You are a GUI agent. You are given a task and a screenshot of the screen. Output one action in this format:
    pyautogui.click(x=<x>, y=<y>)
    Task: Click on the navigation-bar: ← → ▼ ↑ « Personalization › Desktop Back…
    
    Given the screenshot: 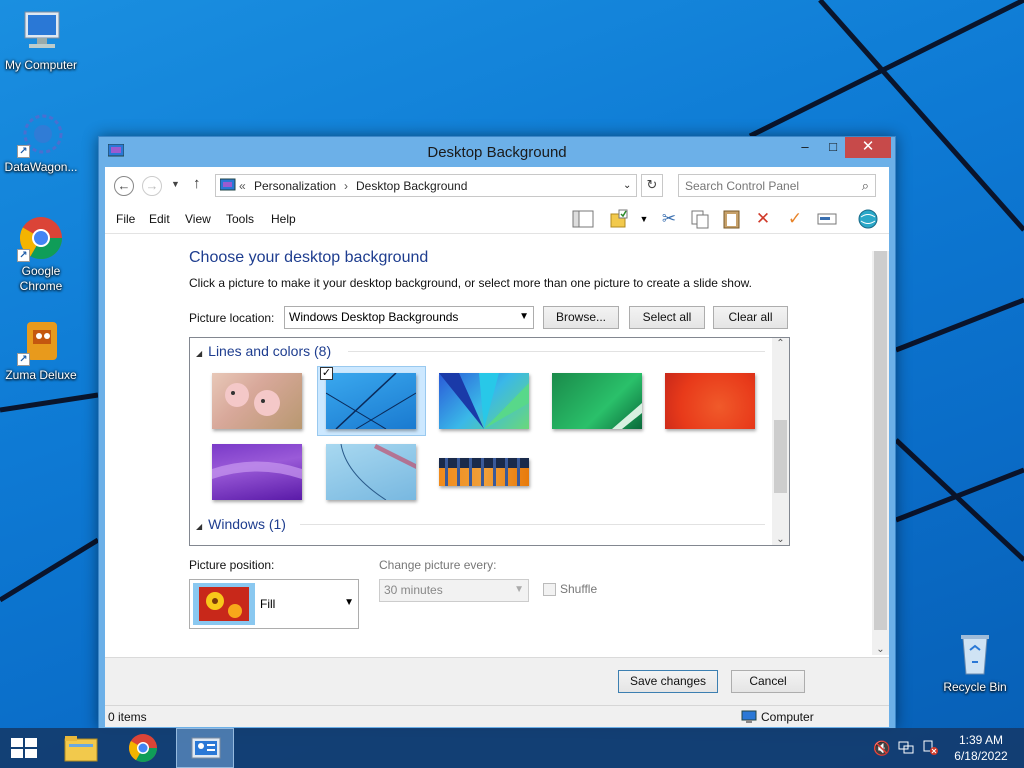 What is the action you would take?
    pyautogui.click(x=497, y=185)
    